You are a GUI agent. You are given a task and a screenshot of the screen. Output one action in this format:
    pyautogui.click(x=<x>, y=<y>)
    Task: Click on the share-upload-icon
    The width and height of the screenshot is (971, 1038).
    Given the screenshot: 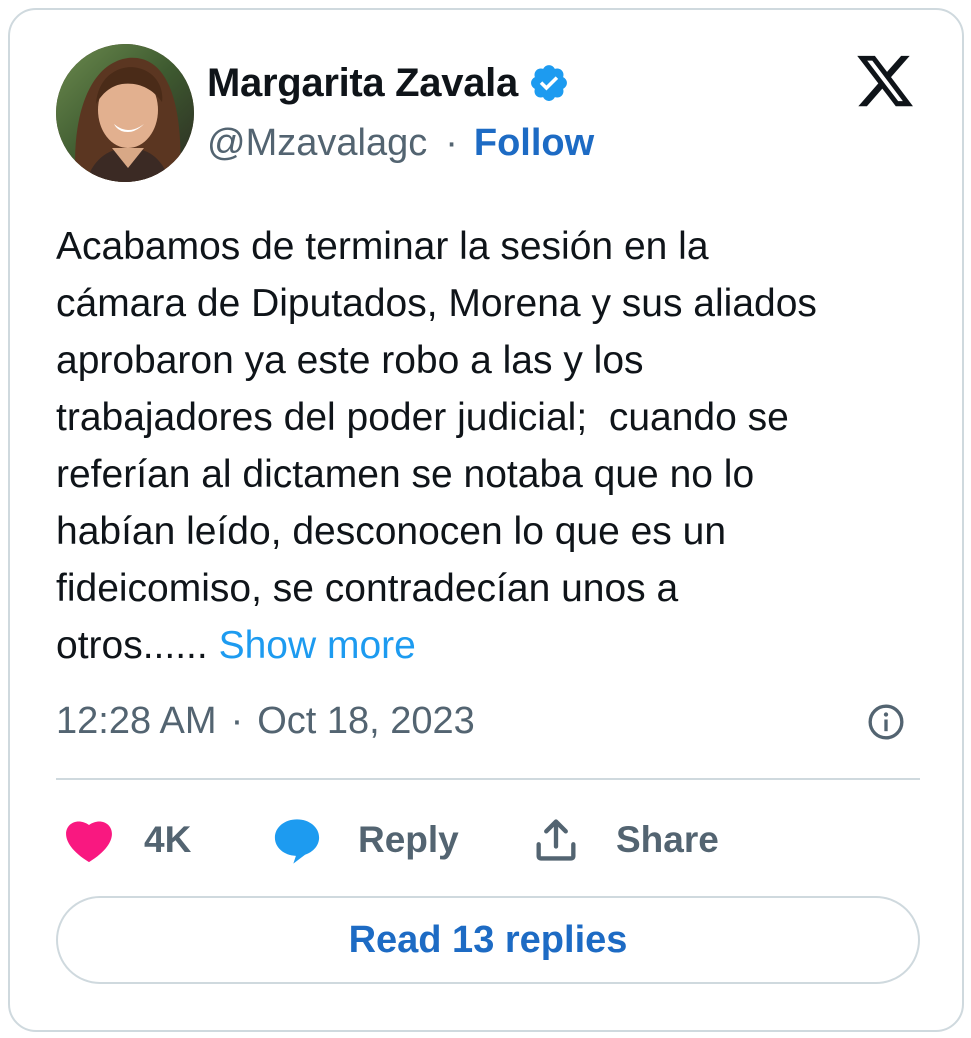 What is the action you would take?
    pyautogui.click(x=556, y=840)
    